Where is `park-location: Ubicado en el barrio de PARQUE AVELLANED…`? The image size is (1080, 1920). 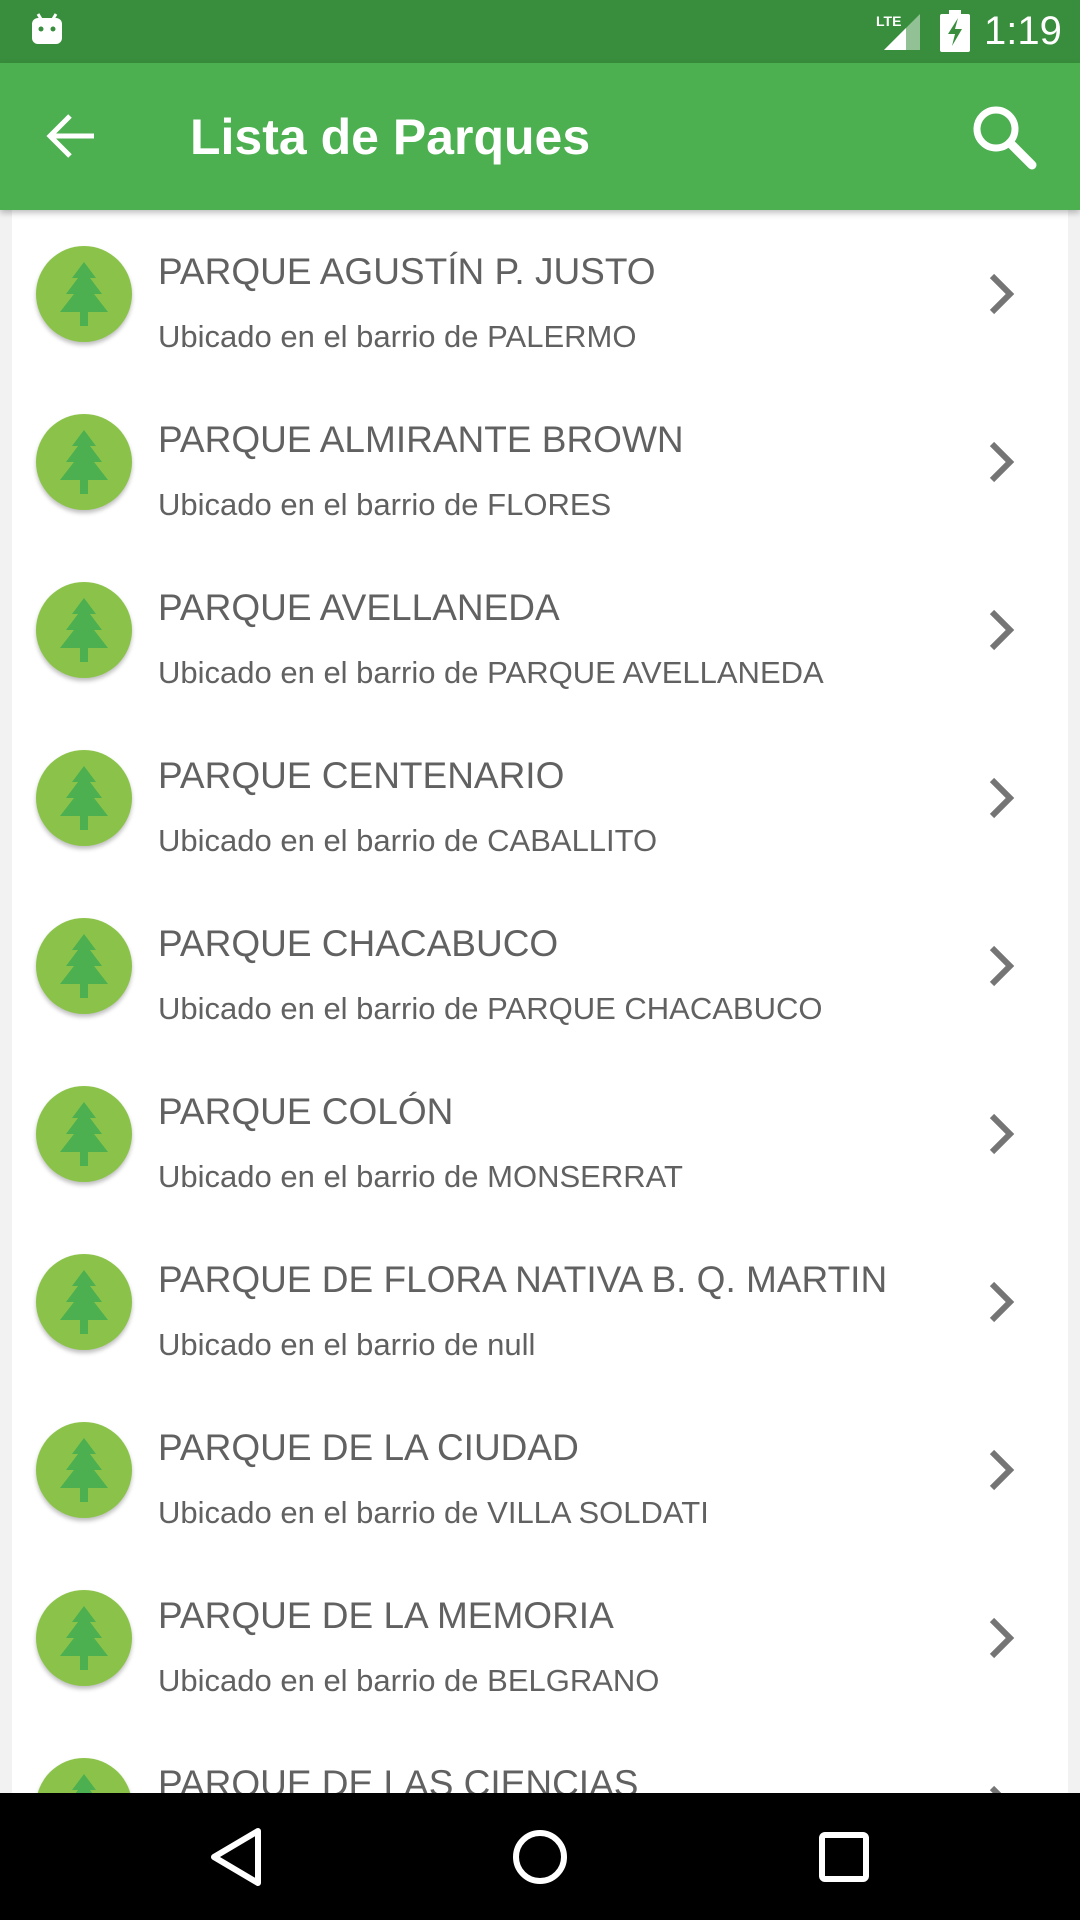 park-location: Ubicado en el barrio de PARQUE AVELLANED… is located at coordinates (491, 672).